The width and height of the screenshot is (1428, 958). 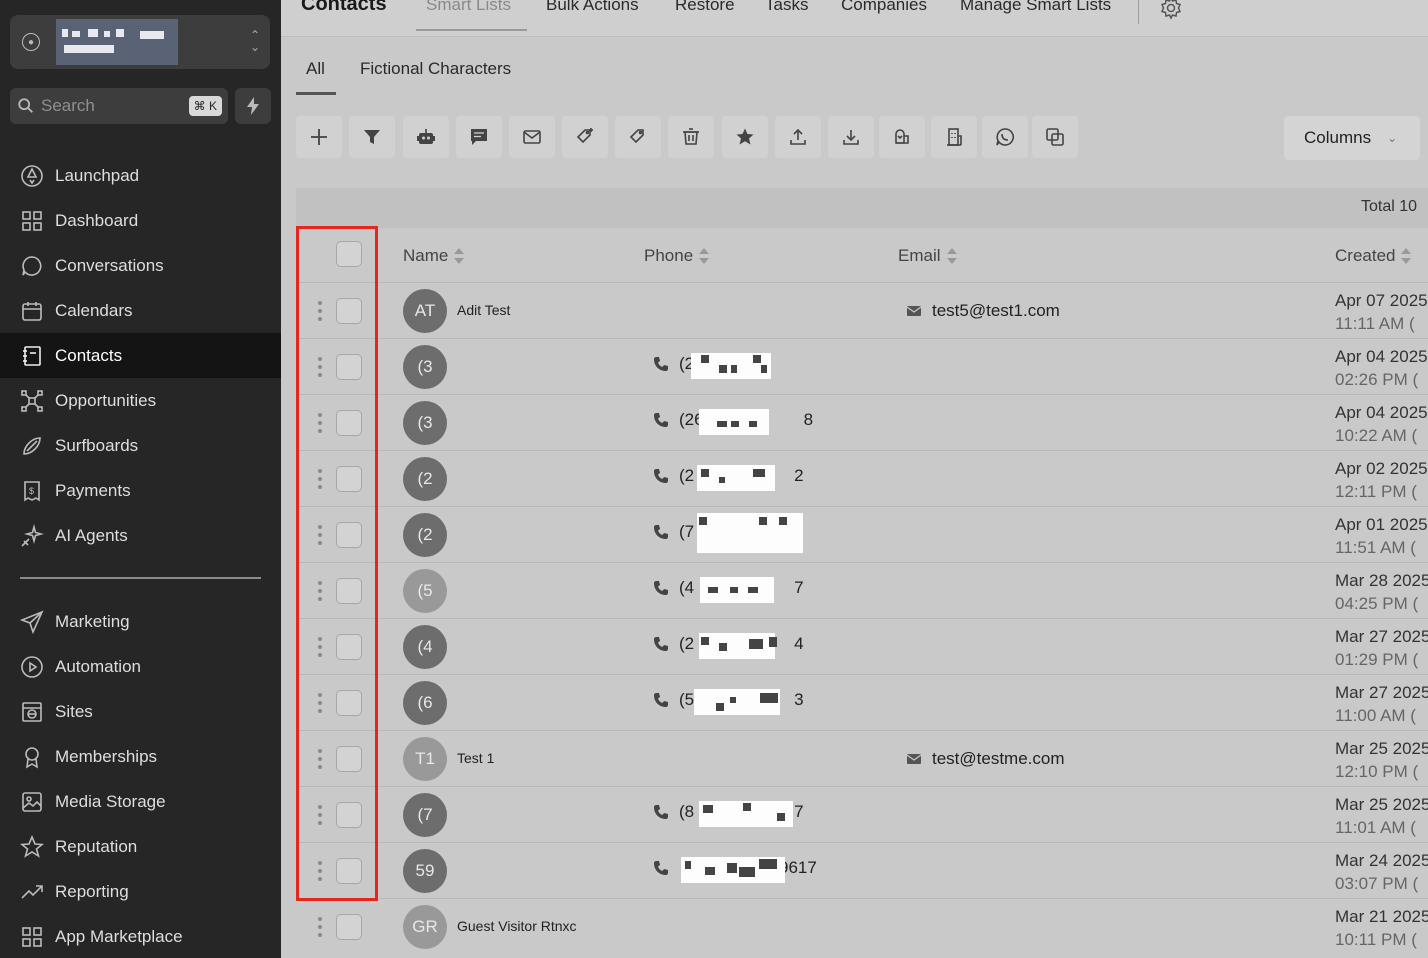 What do you see at coordinates (677, 256) in the screenshot?
I see `column-header-phone: Phone` at bounding box center [677, 256].